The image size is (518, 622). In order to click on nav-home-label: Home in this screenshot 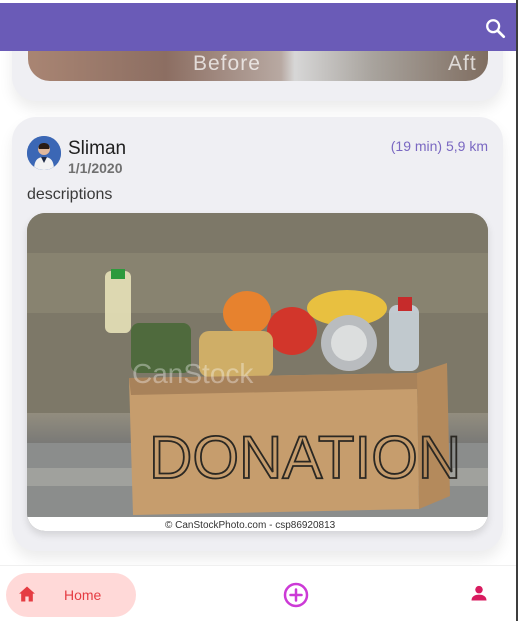, I will do `click(83, 595)`.